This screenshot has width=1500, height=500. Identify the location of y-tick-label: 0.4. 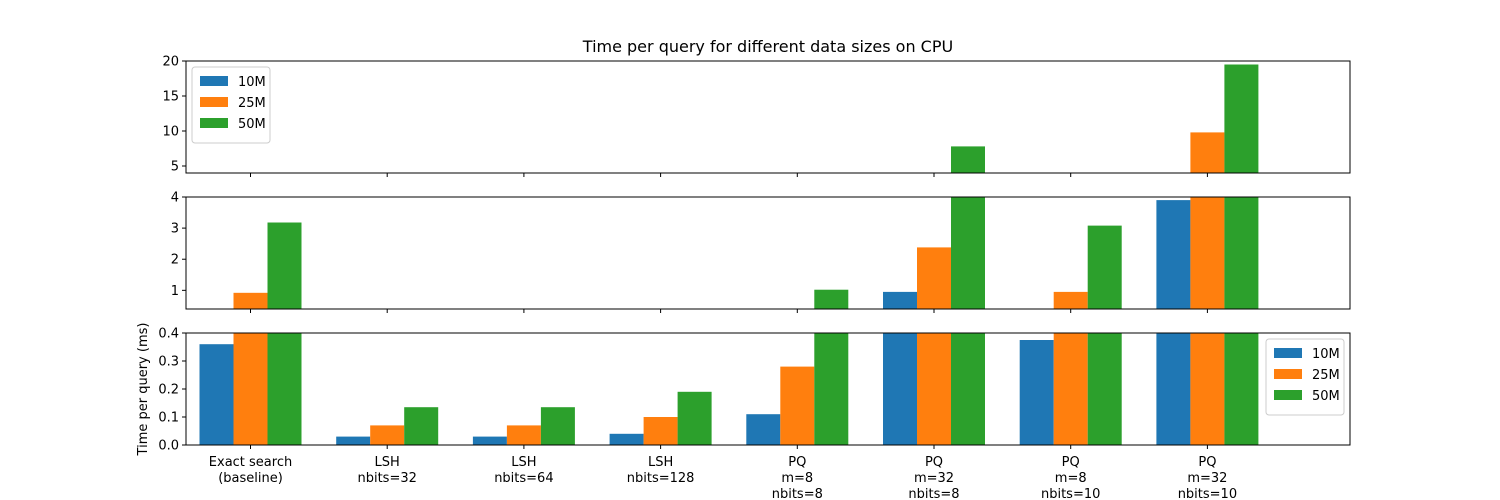
(168, 334).